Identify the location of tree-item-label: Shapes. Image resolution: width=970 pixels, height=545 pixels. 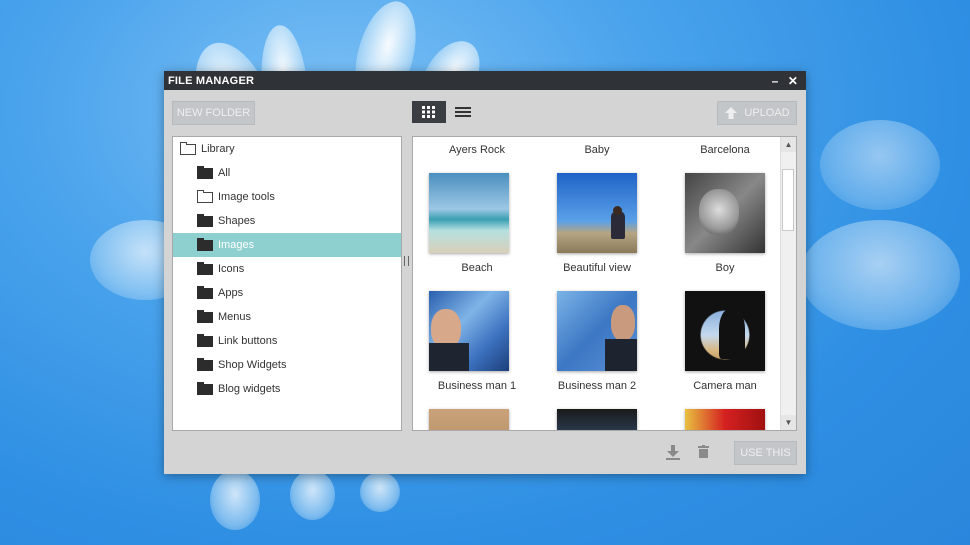
(237, 221).